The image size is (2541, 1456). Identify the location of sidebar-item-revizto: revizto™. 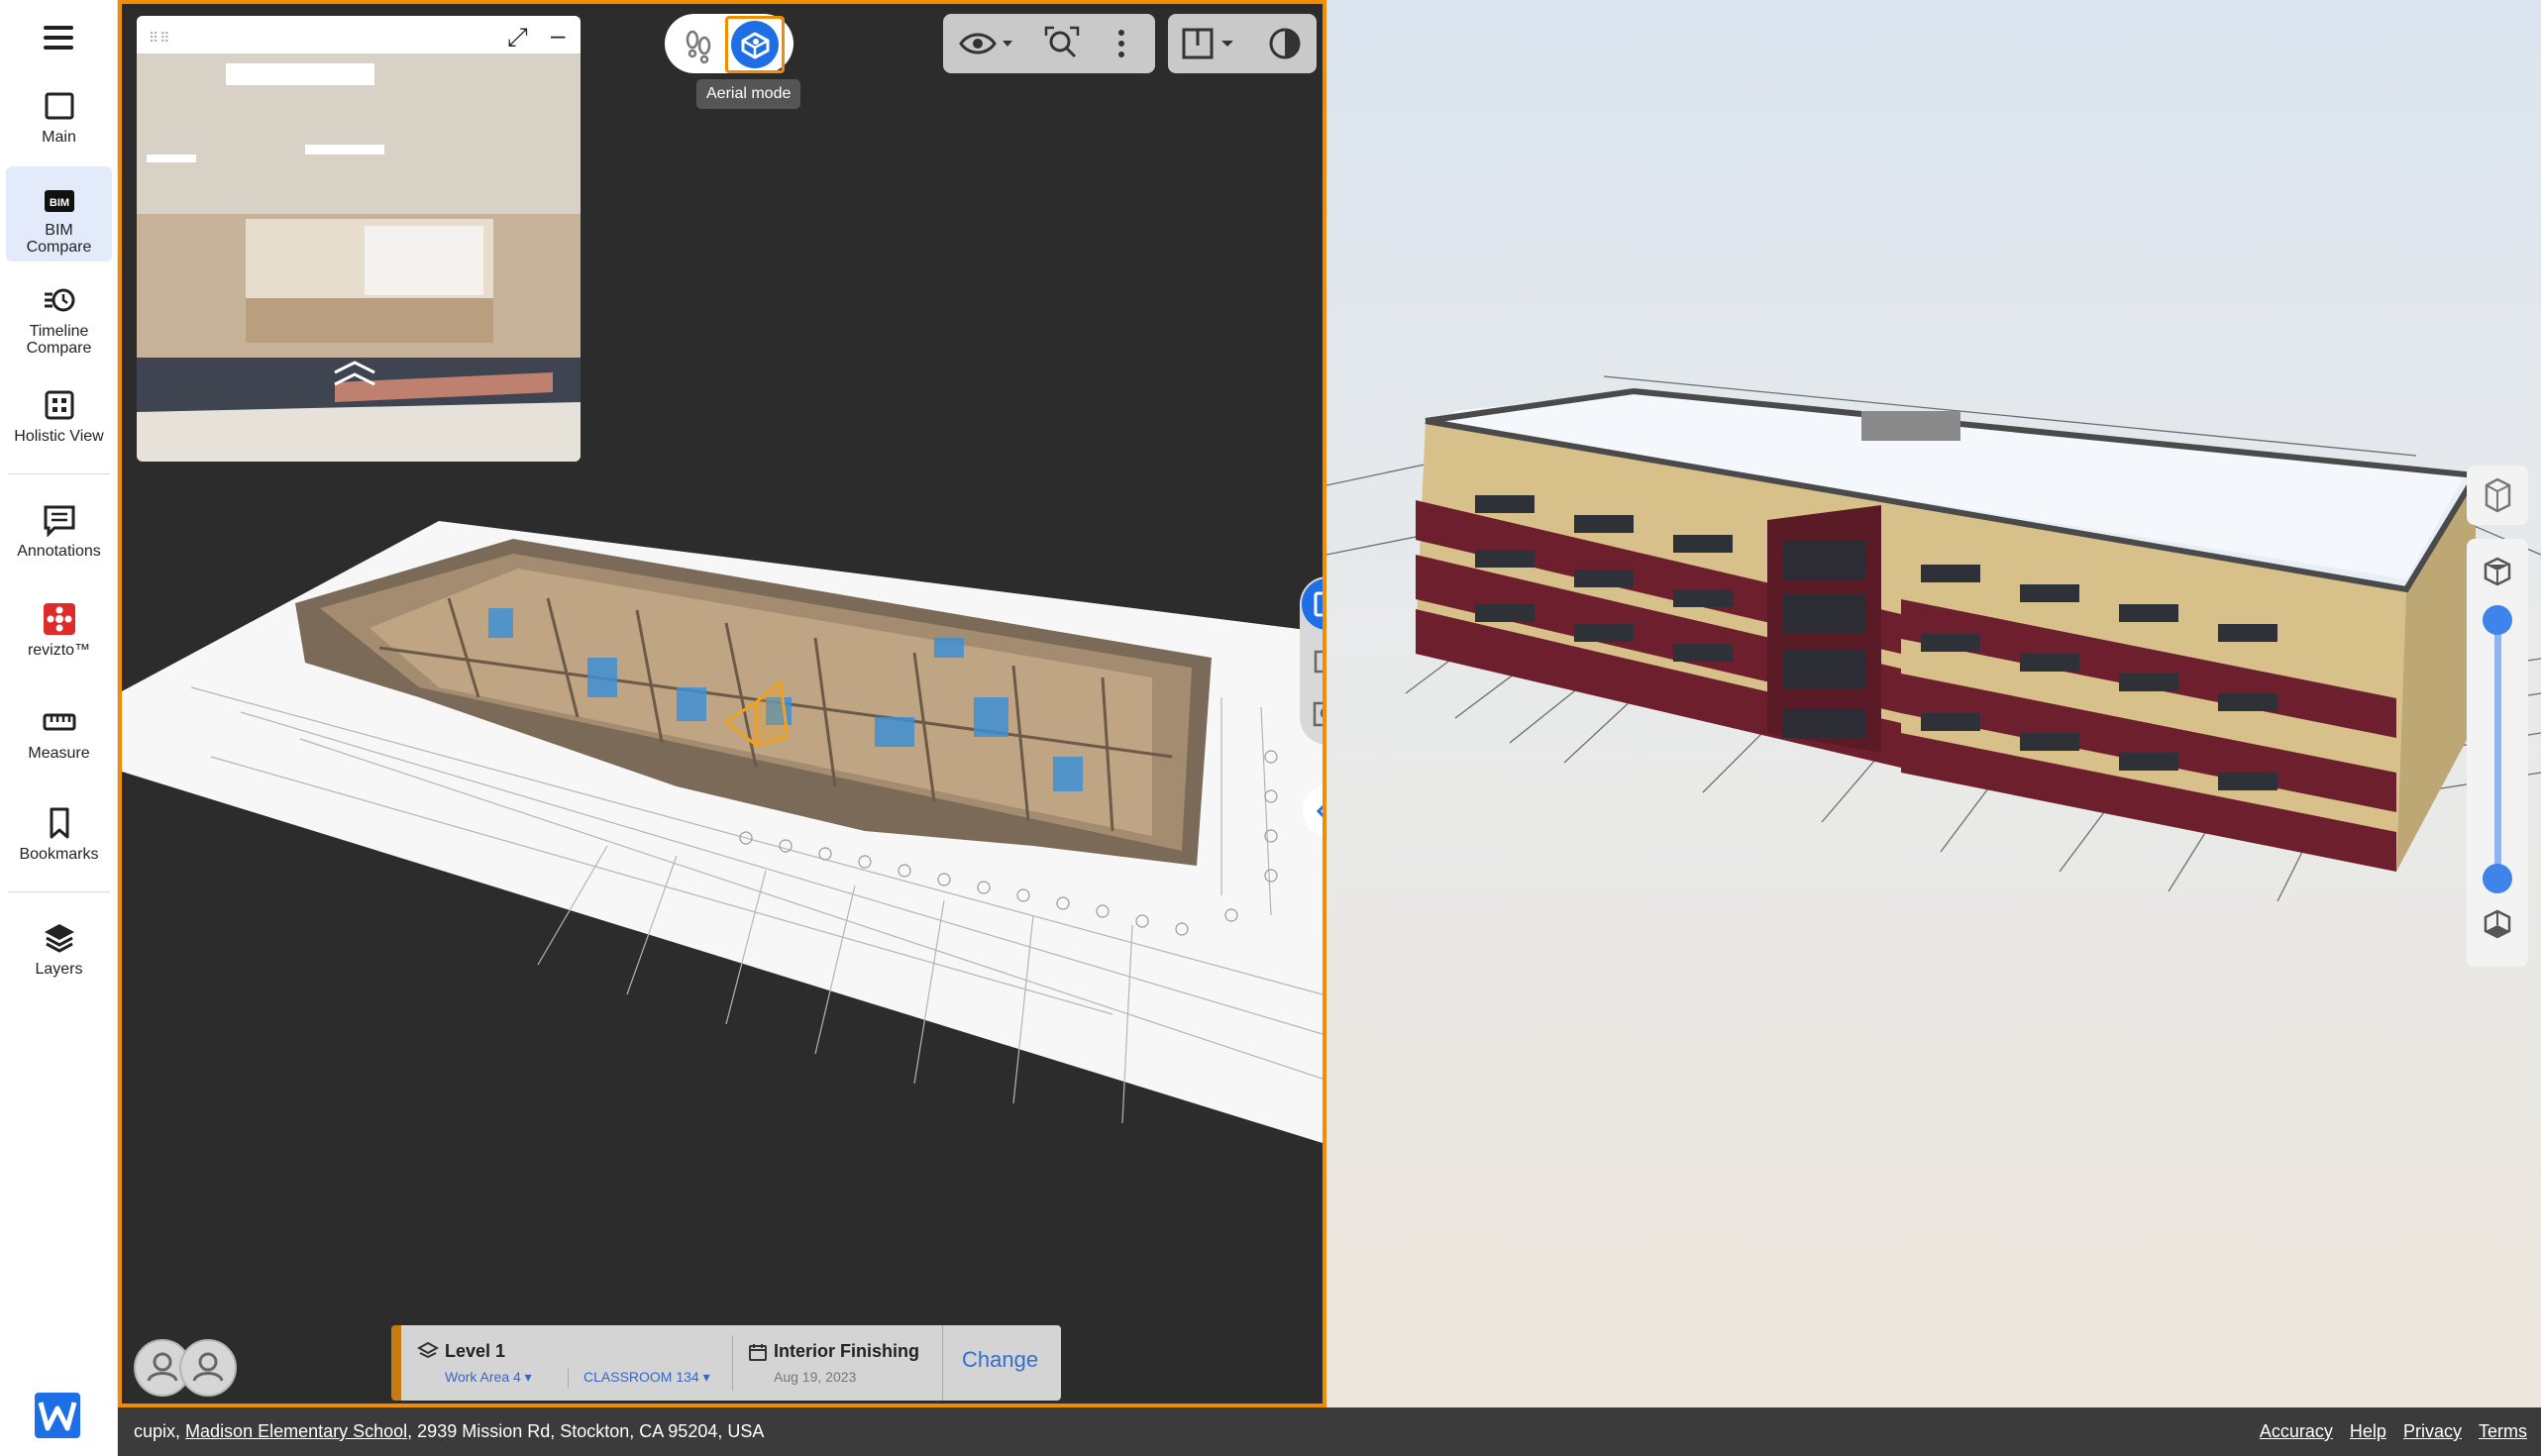
(59, 630).